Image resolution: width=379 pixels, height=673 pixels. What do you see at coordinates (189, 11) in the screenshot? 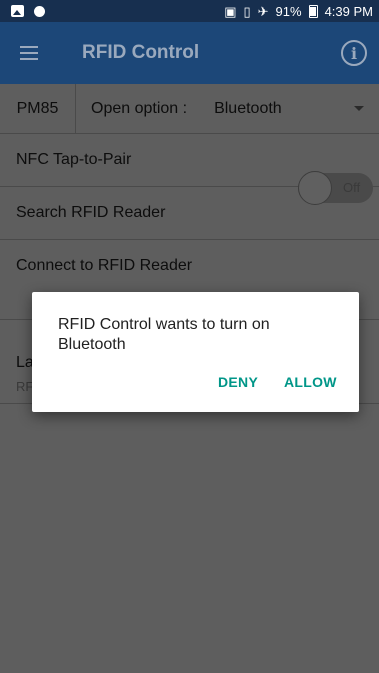
I see `status-bar: ▣ ▯ ✈ 91% 4:39 PM` at bounding box center [189, 11].